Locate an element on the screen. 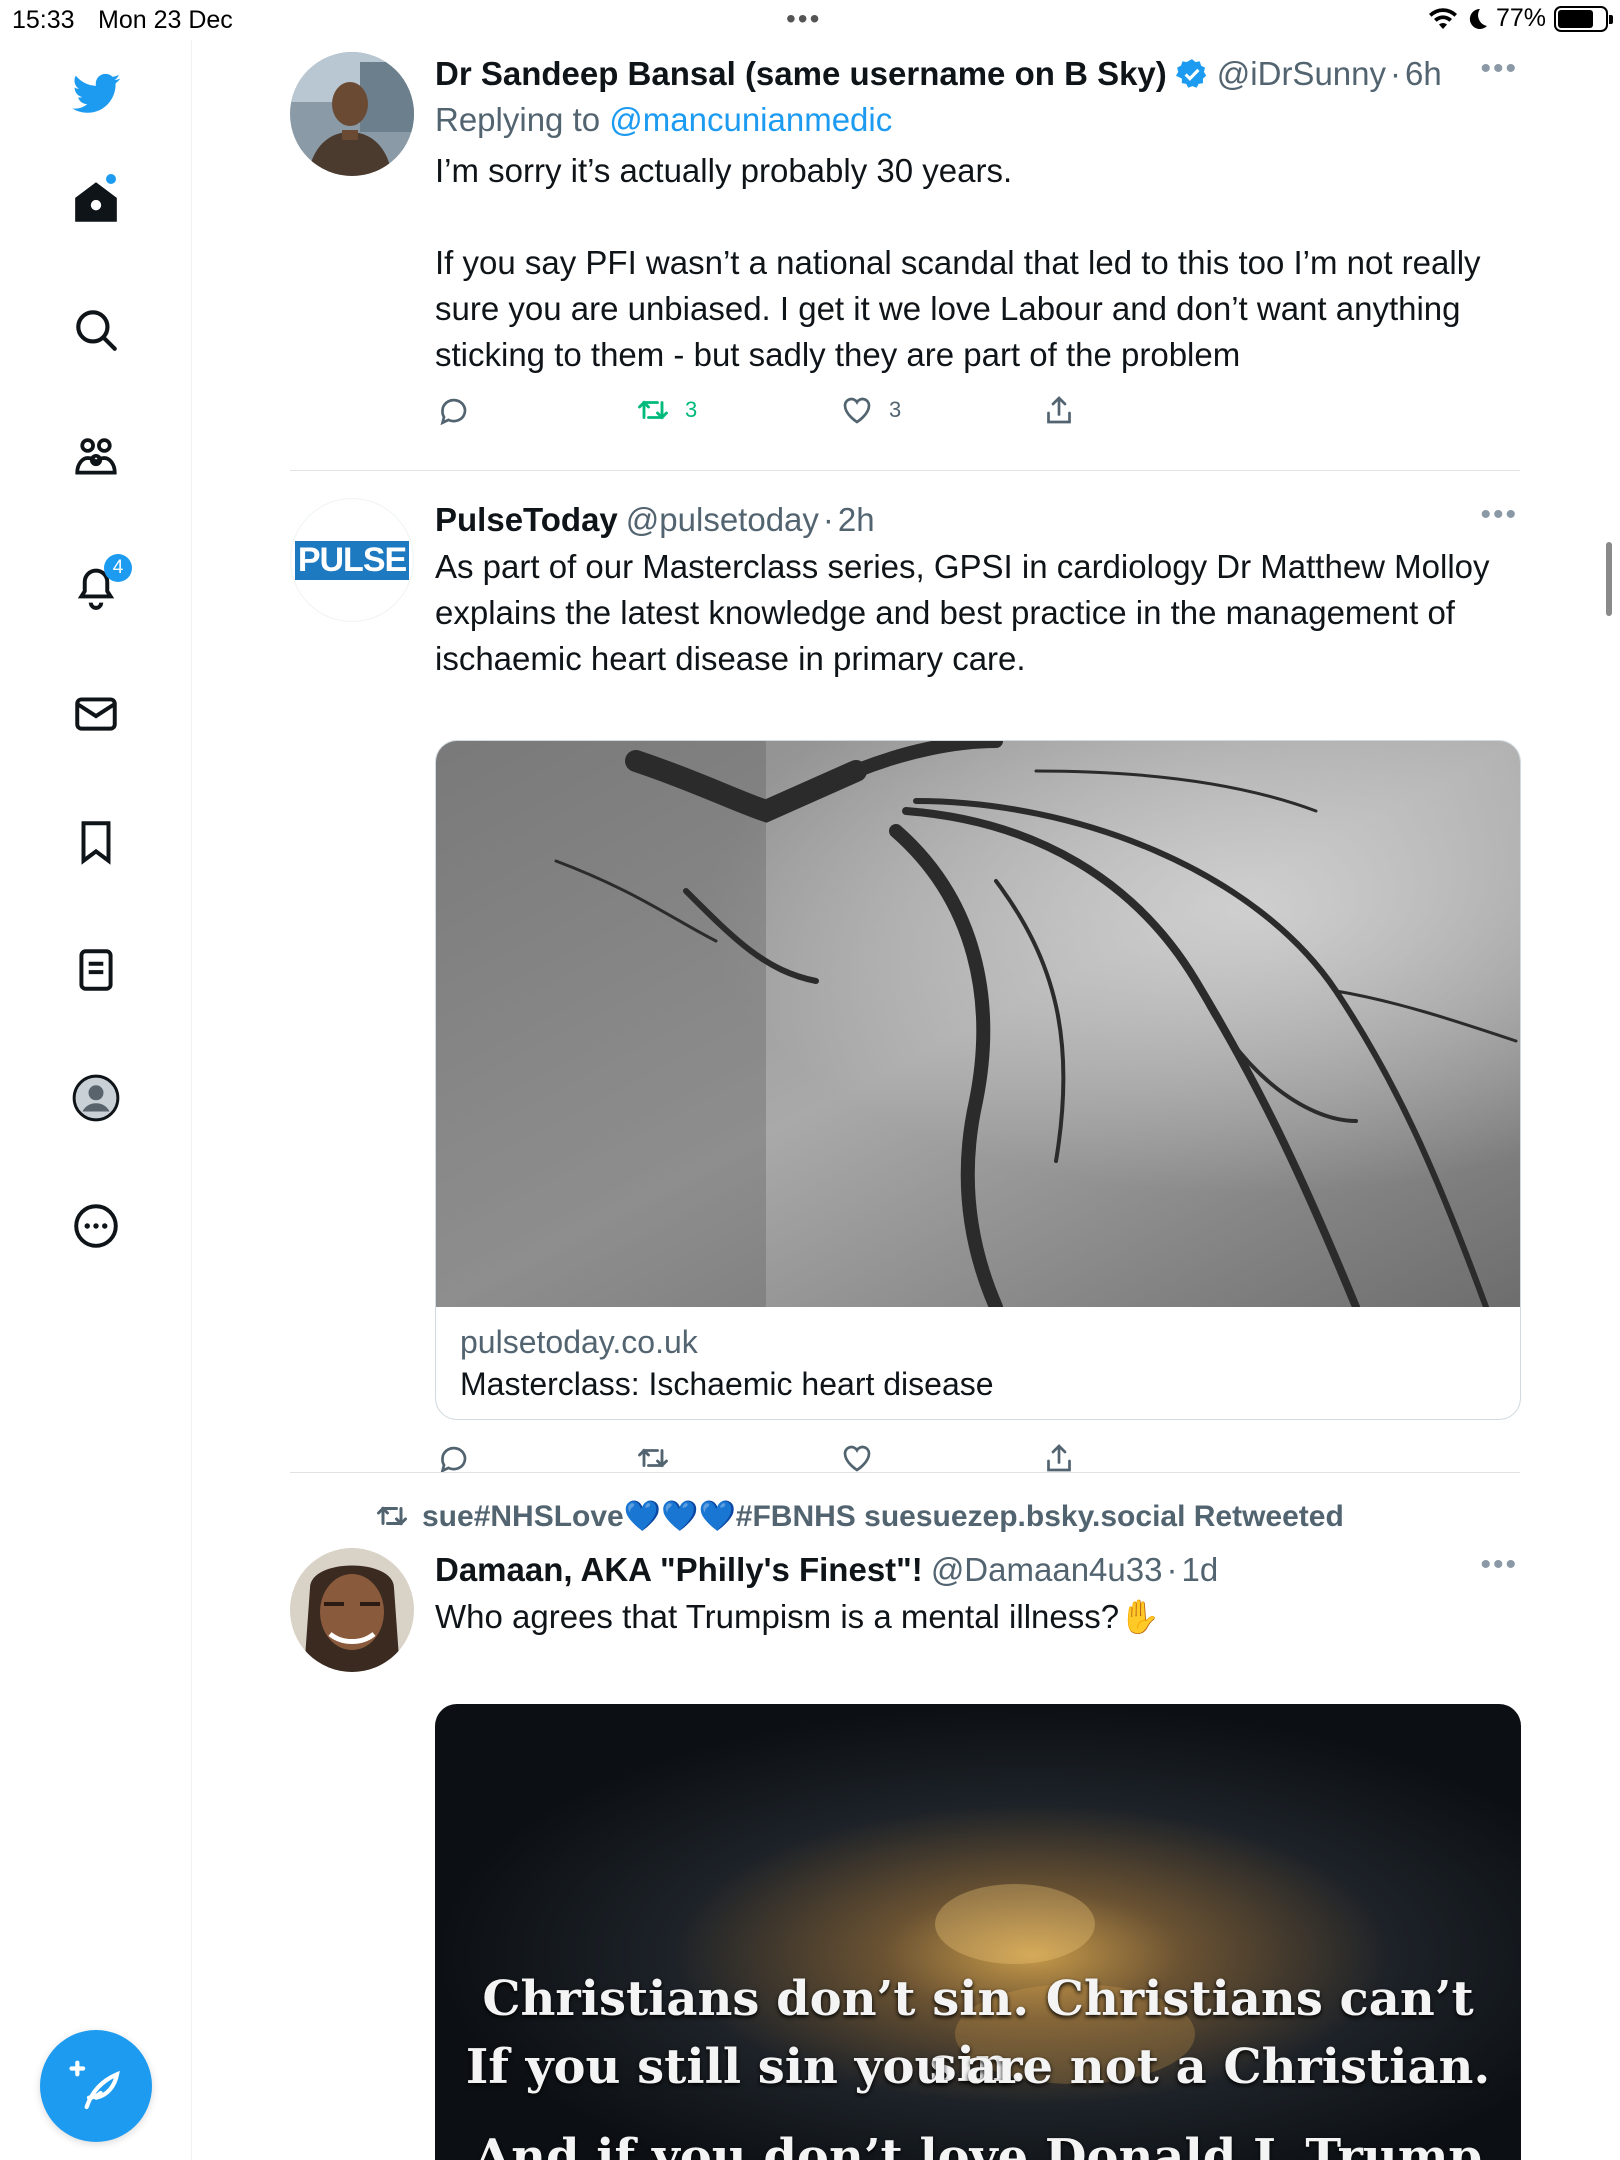 The image size is (1620, 2160). sidebar: 4 is located at coordinates (96, 1100).